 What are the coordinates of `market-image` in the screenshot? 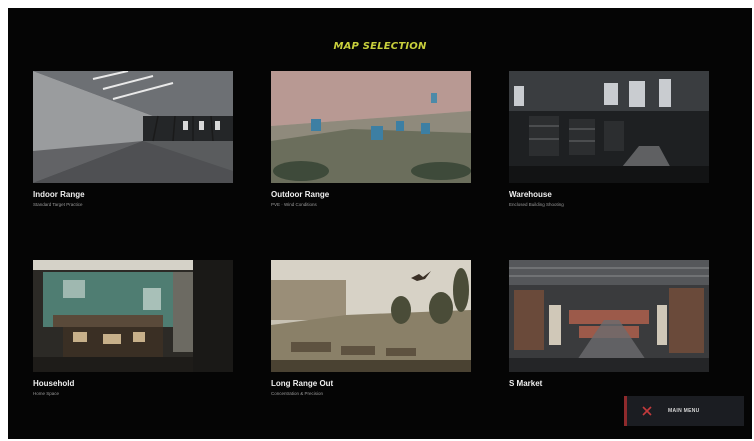 It's located at (609, 316).